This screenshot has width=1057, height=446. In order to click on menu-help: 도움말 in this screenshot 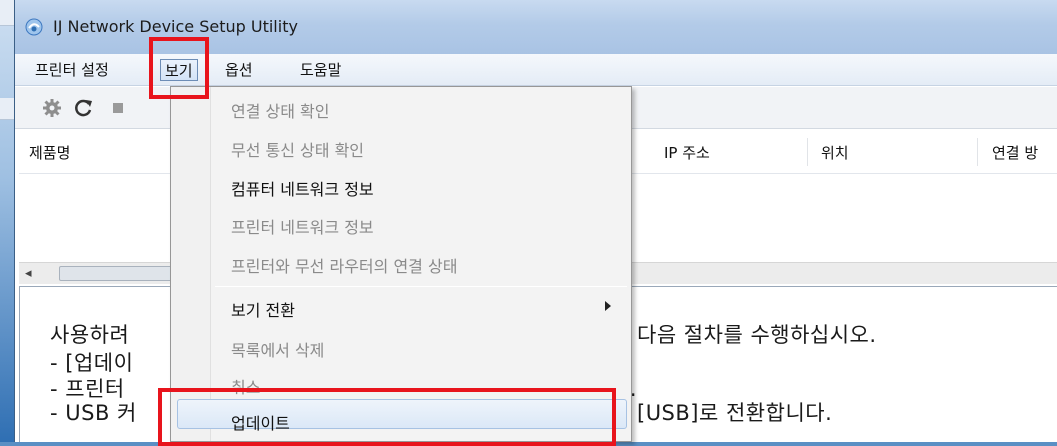, I will do `click(320, 70)`.